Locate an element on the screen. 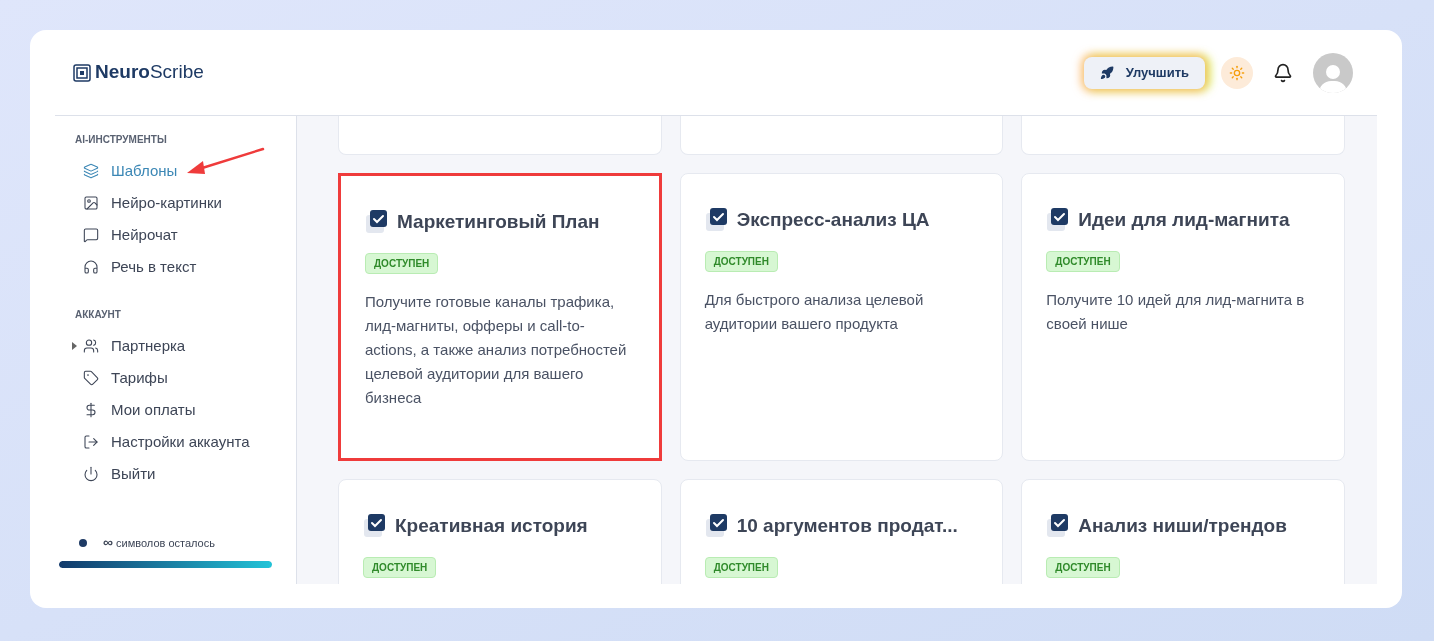  theme-toggle is located at coordinates (1237, 72).